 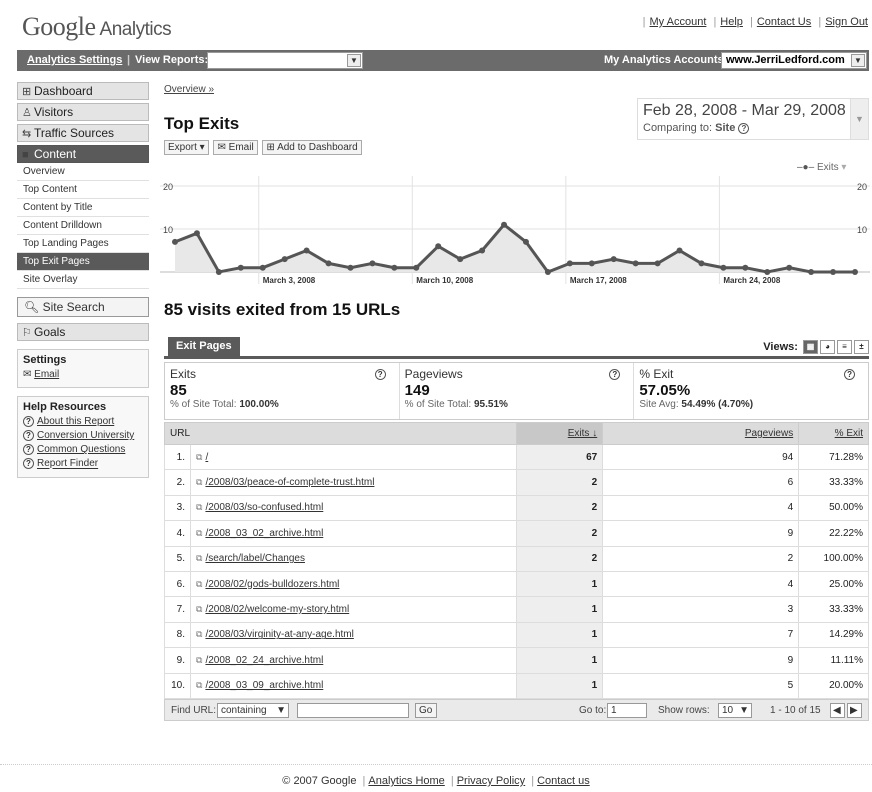 What do you see at coordinates (264, 685) in the screenshot?
I see `row-url-link: /2008_03_09_archive.html` at bounding box center [264, 685].